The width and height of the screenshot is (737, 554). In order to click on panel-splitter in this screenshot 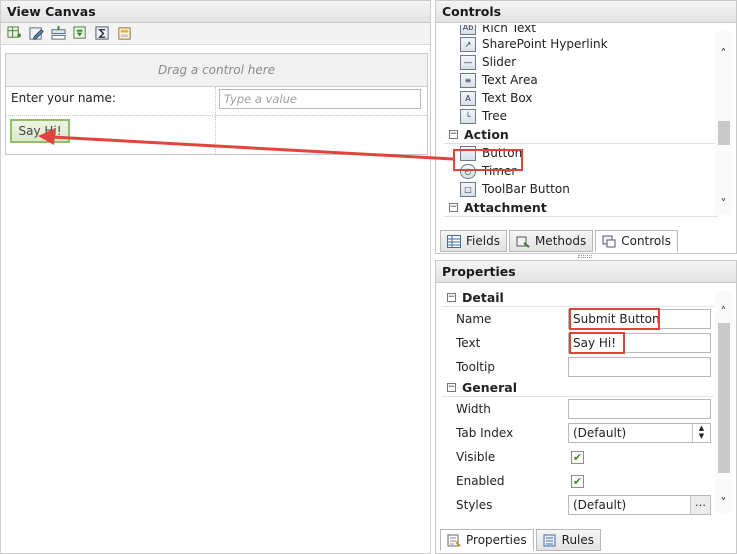, I will do `click(585, 256)`.